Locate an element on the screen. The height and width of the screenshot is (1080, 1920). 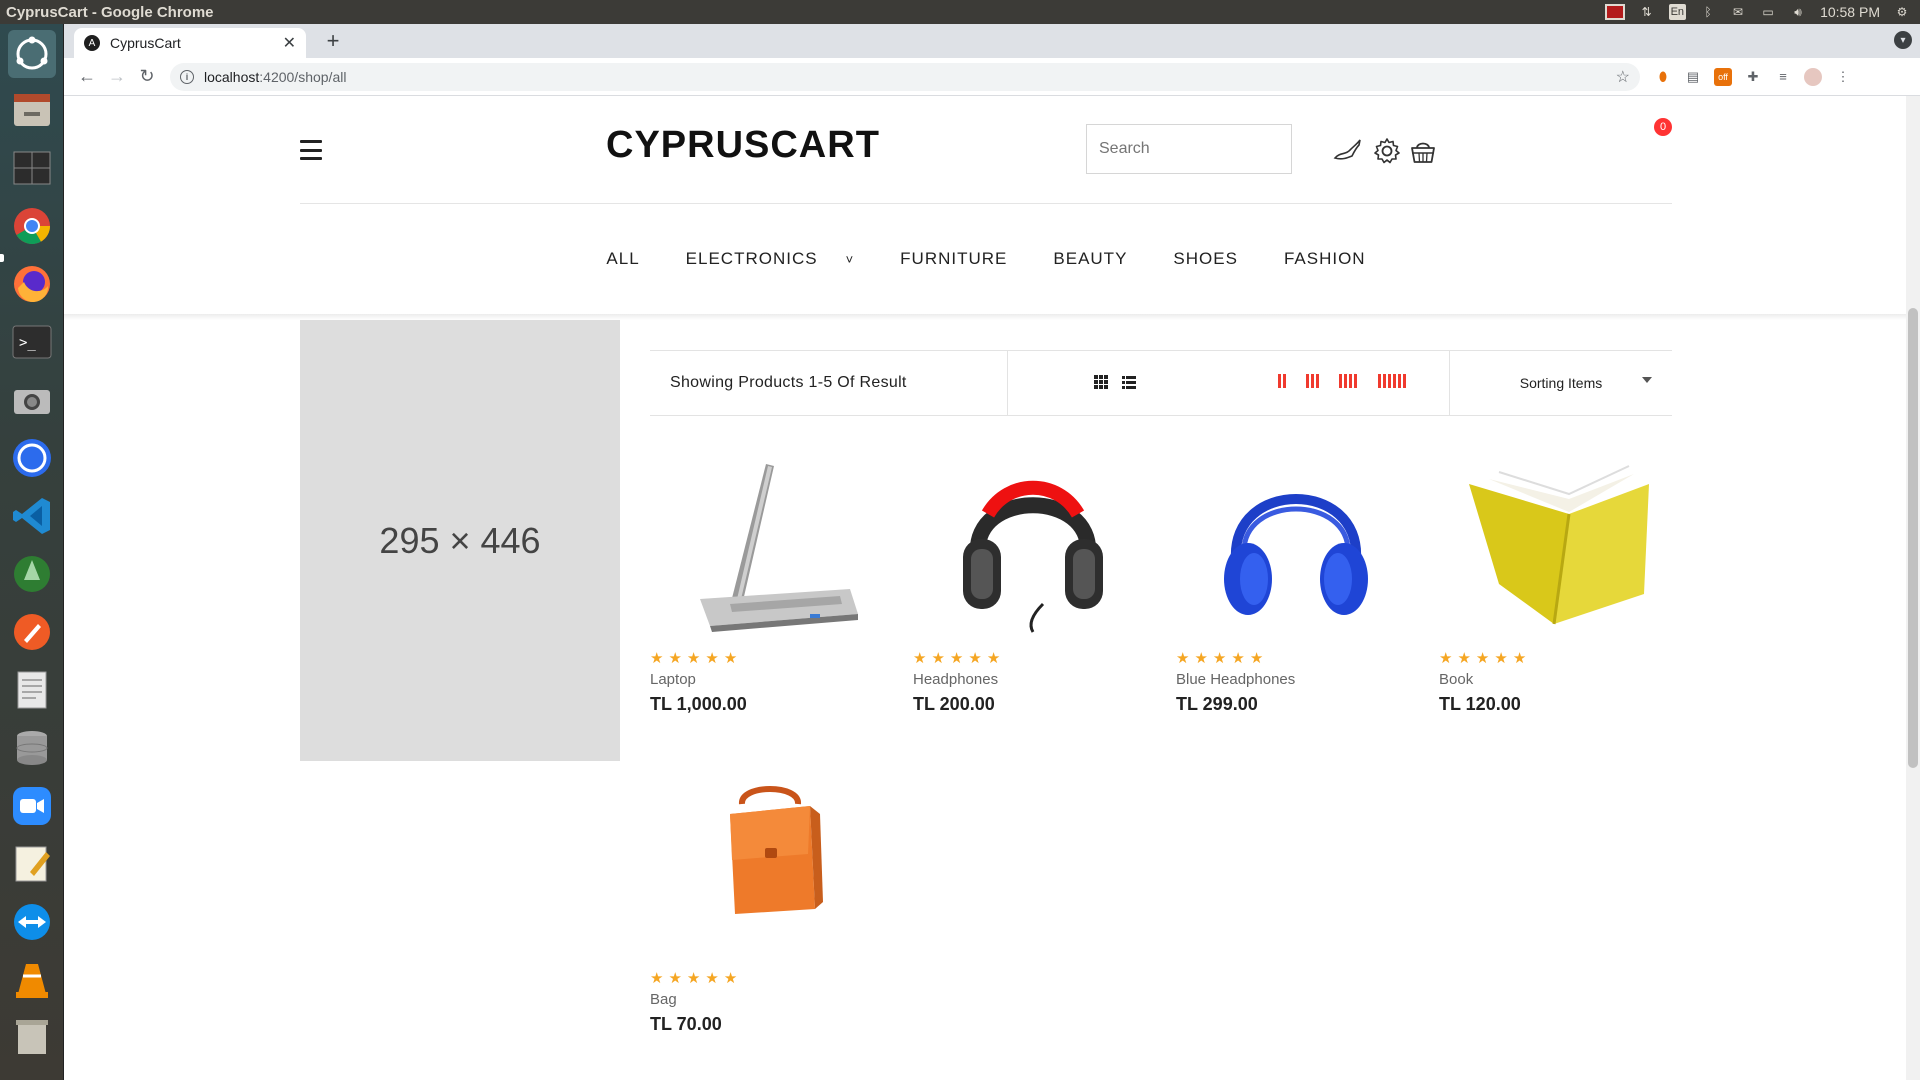
nav-item-fashion: FASHION is located at coordinates (1325, 259).